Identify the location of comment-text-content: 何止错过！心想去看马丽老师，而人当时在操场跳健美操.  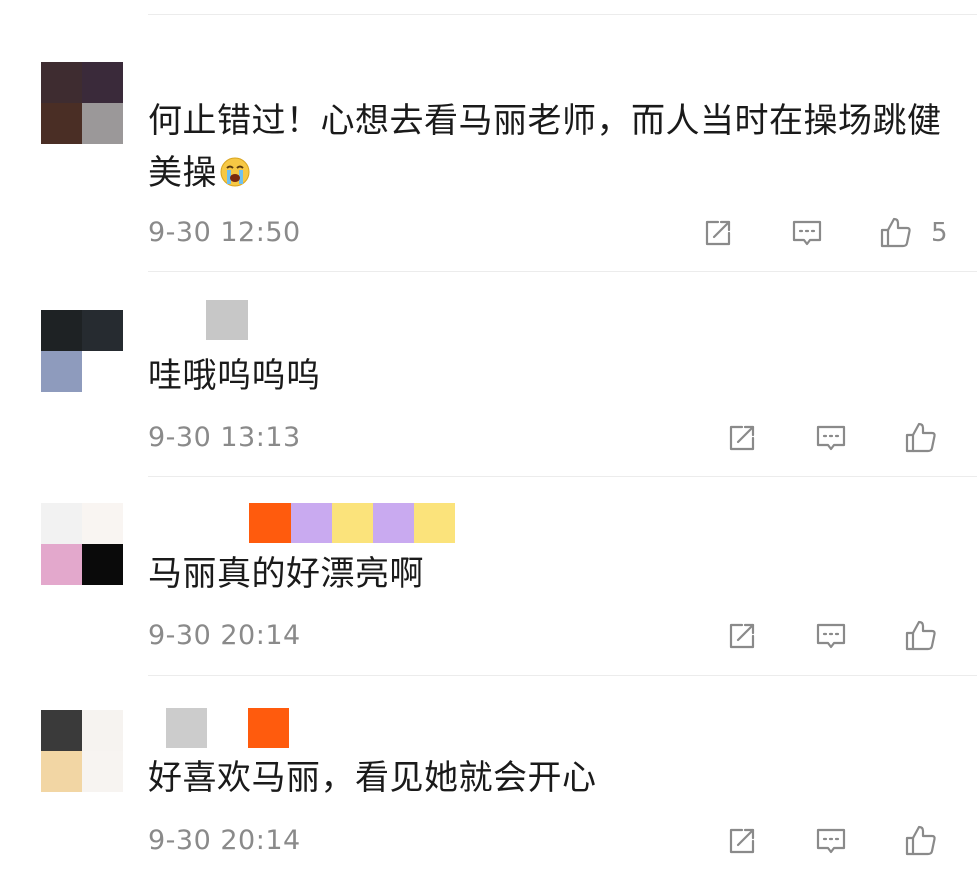
(545, 147).